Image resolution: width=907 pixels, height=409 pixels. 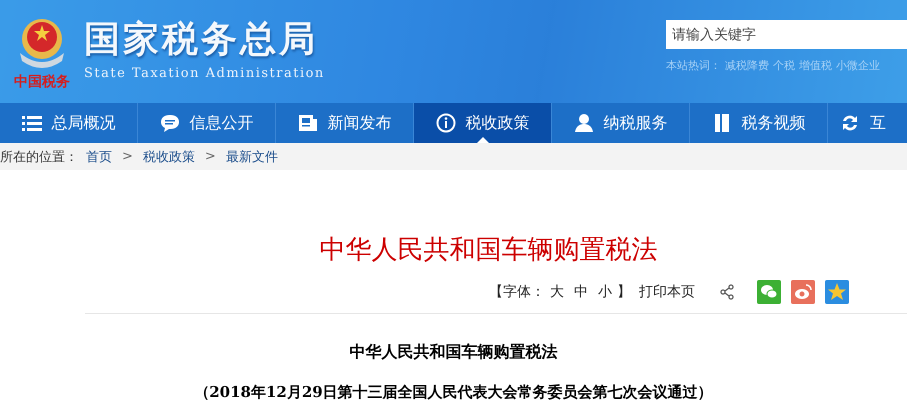 I want to click on article-title: 中华人民共和国车辆购置税法, so click(x=488, y=250).